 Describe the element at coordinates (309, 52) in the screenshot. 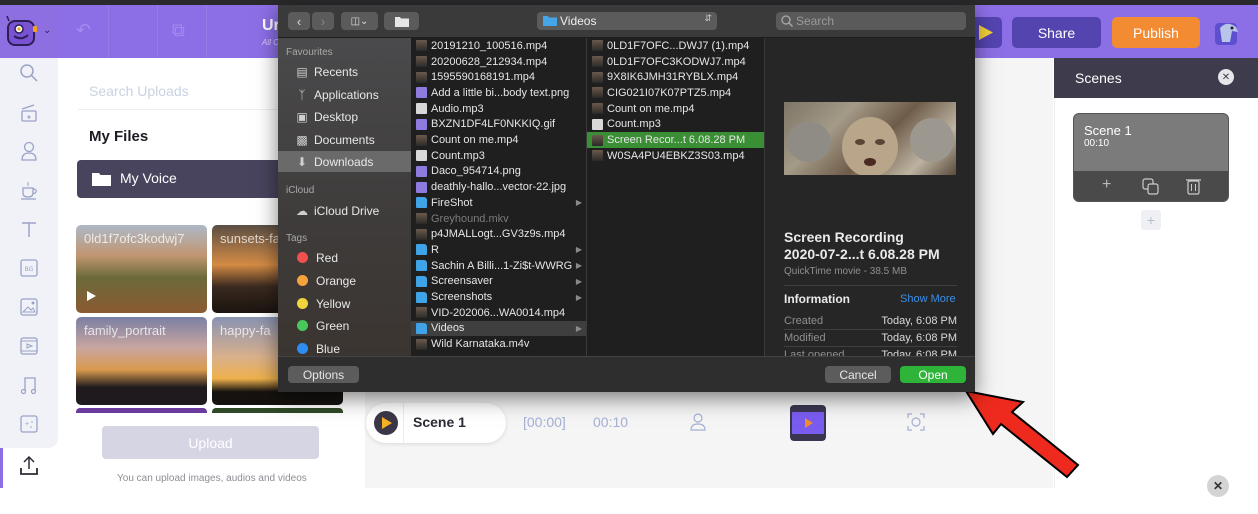

I see `favourites-heading: Favourites` at that location.